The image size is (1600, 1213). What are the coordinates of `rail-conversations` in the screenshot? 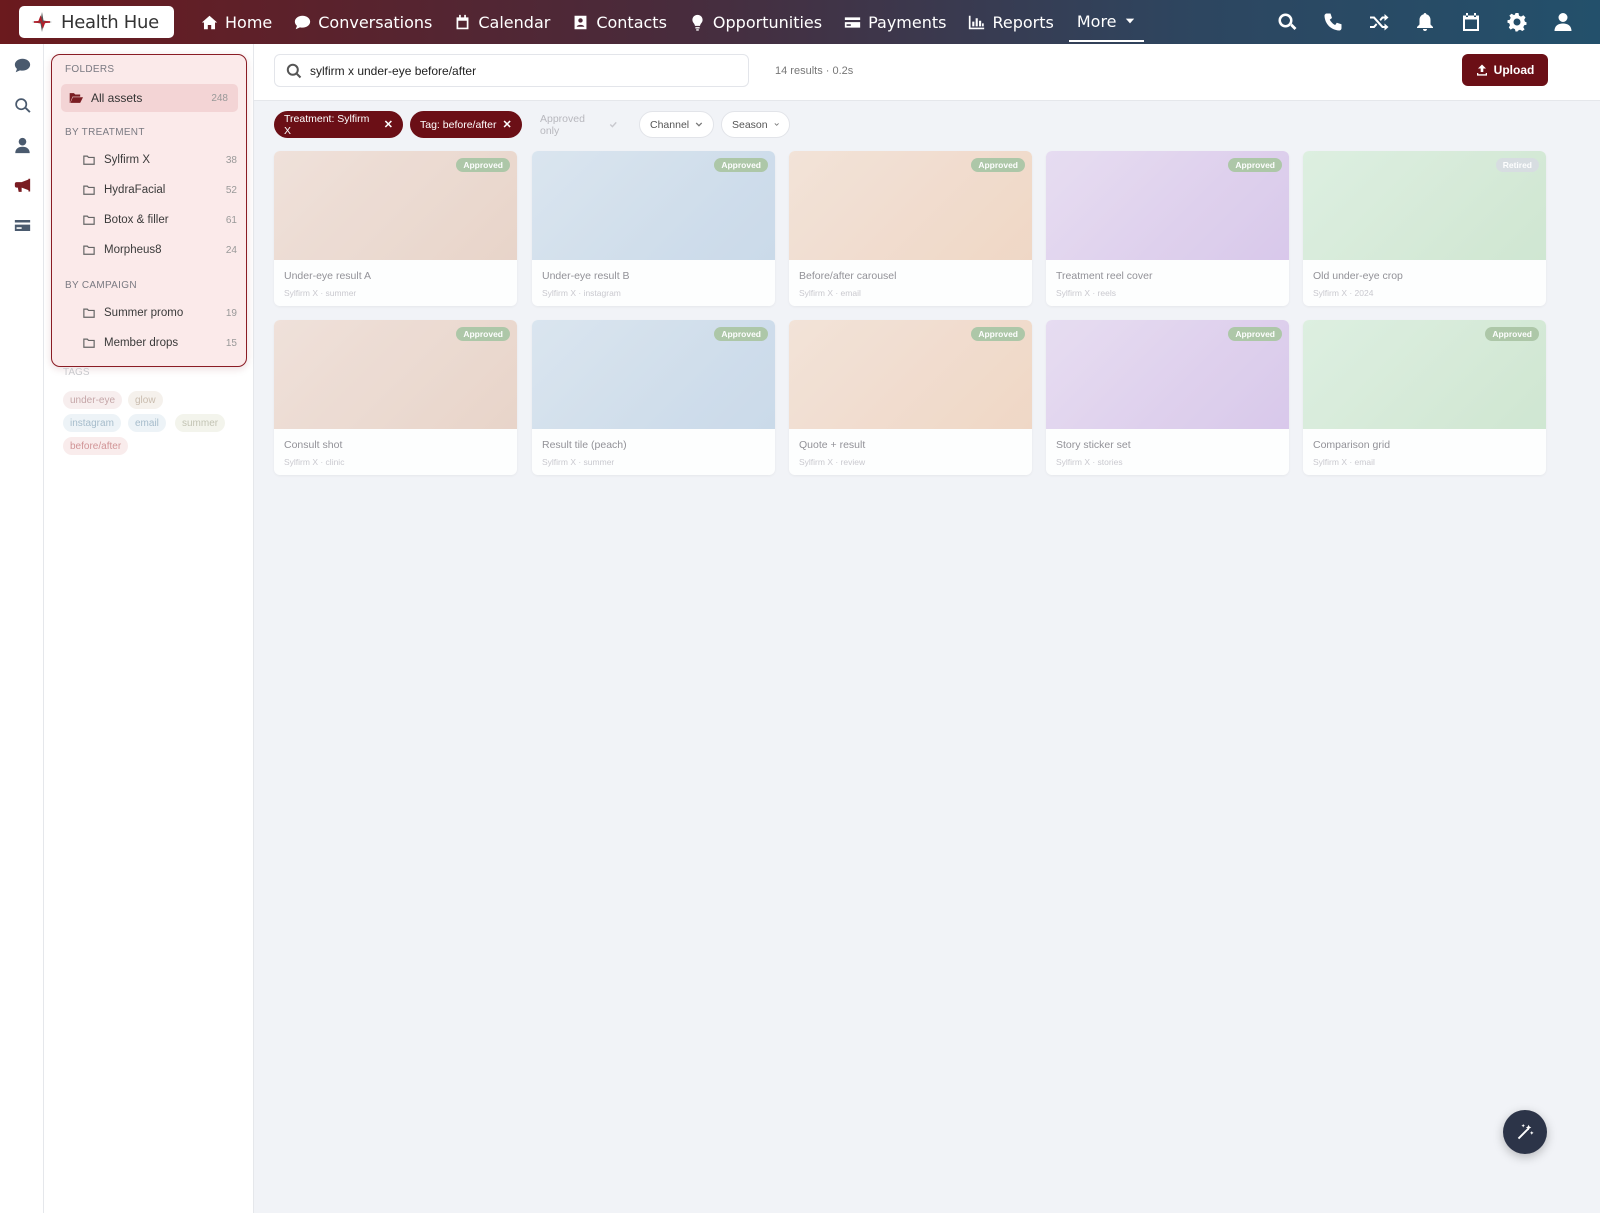 It's located at (22, 65).